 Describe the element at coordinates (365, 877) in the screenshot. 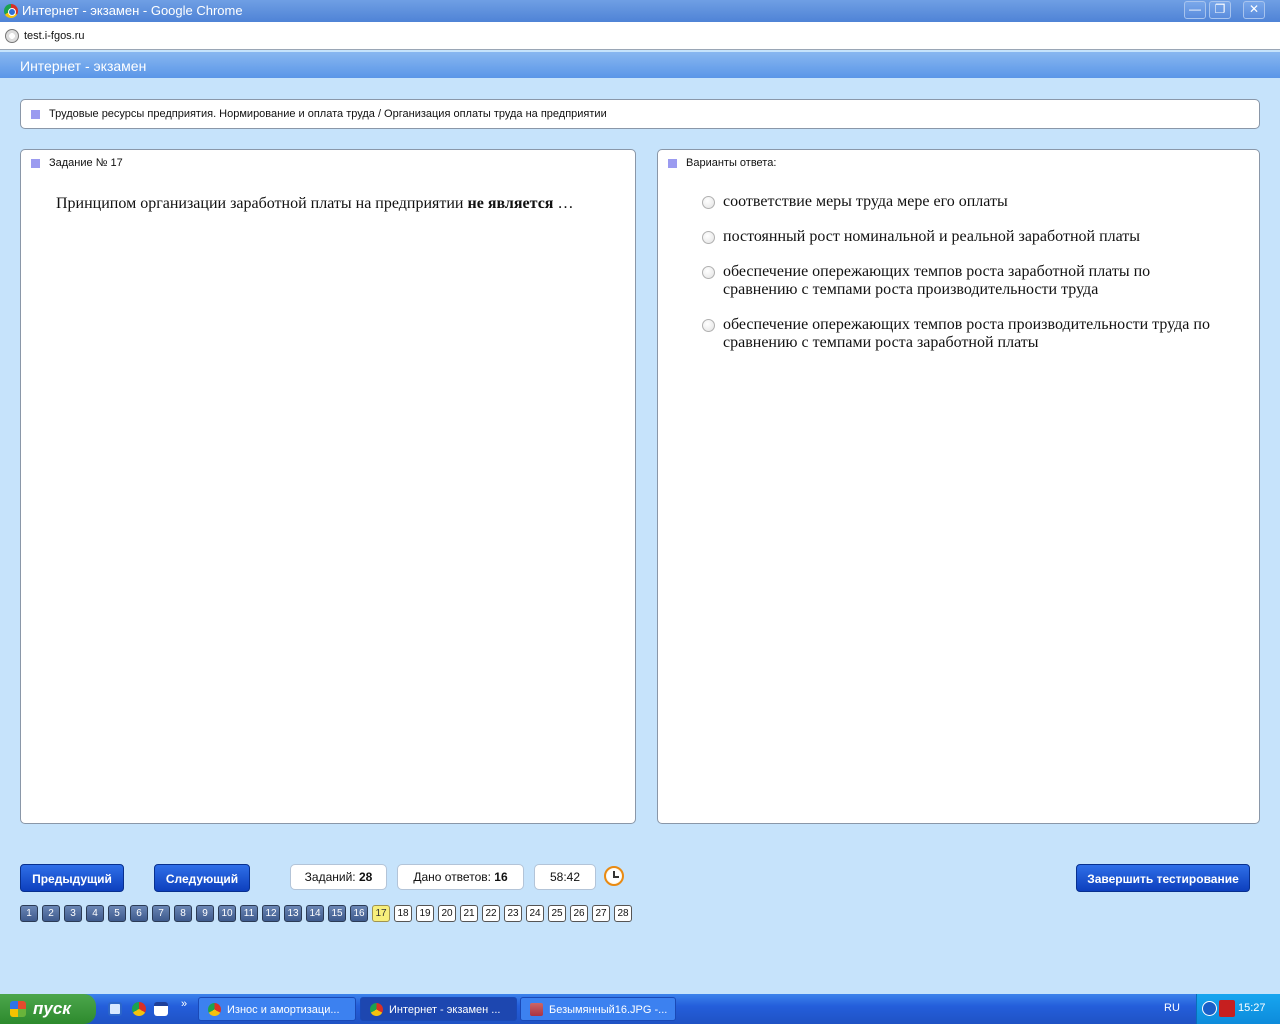

I see `tasks-count-value: 28` at that location.